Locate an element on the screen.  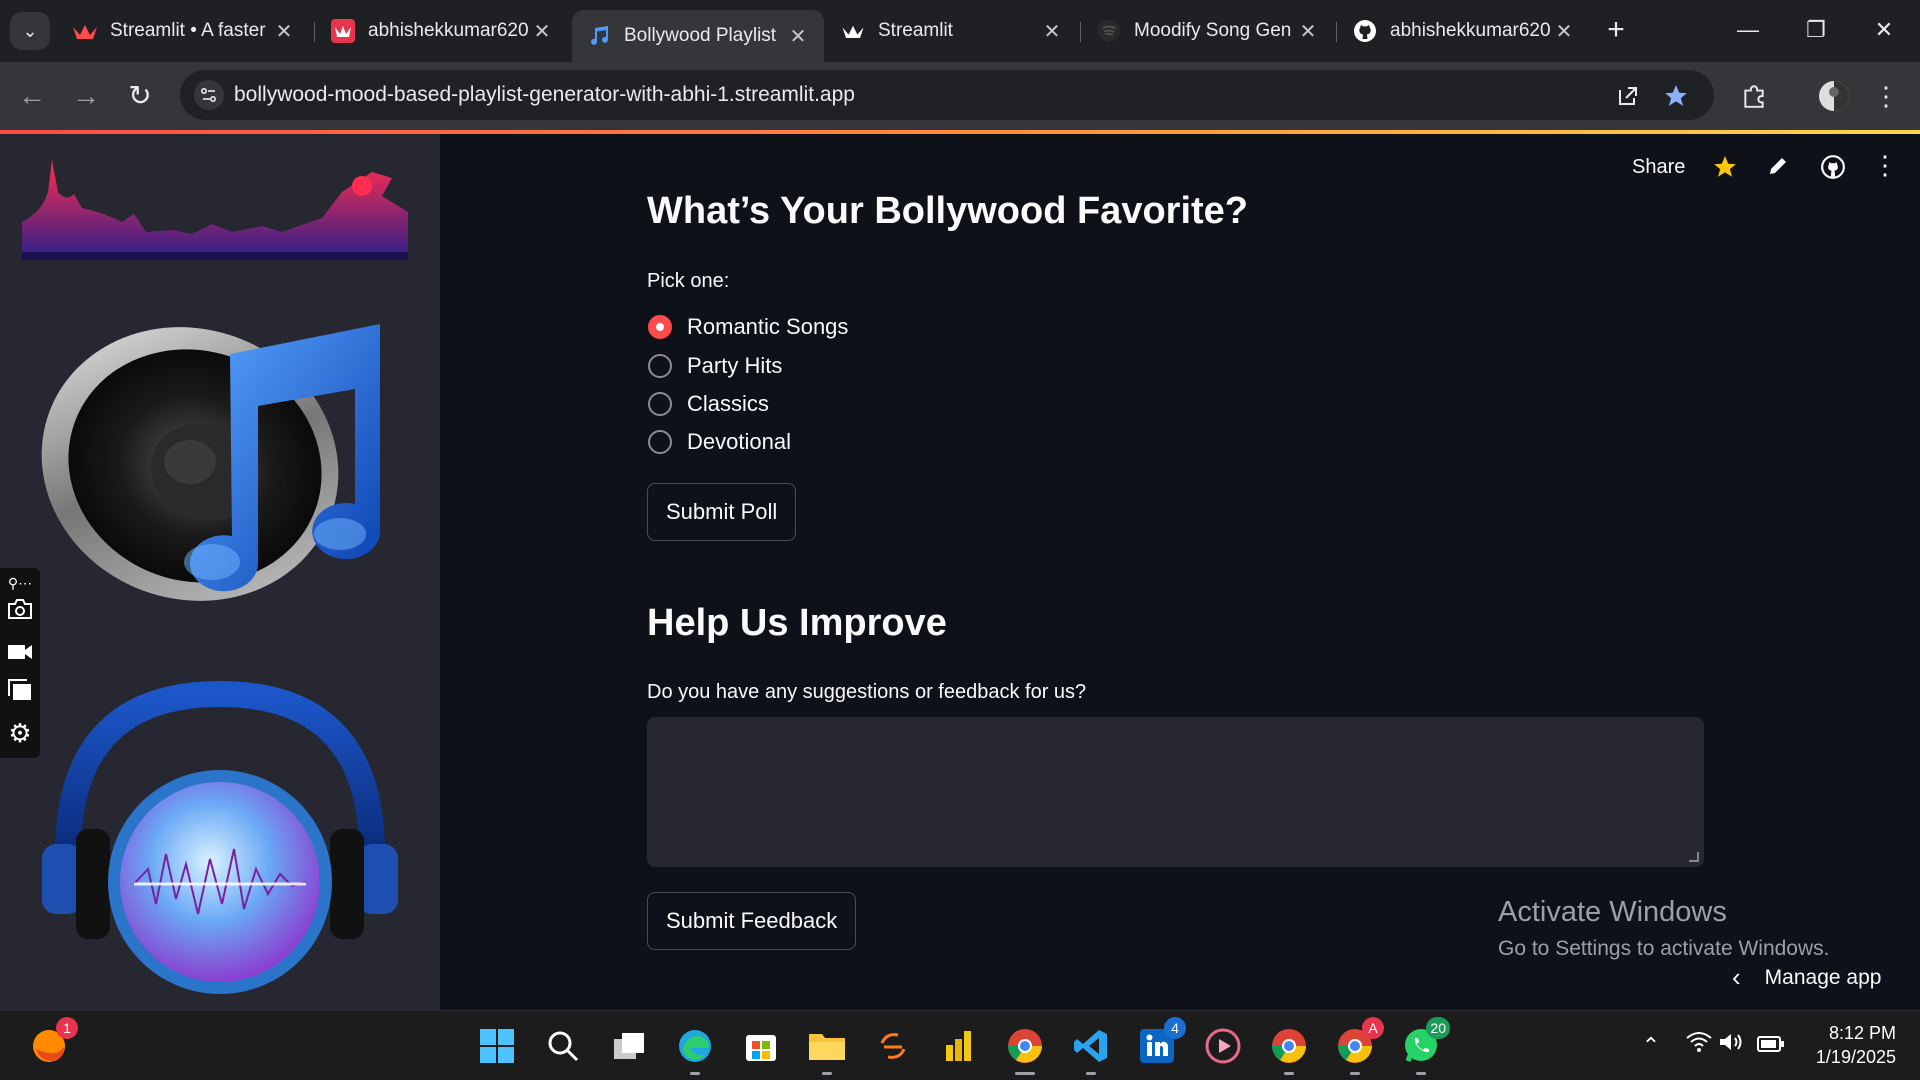
close-window-button: ✕ is located at coordinates (1884, 30).